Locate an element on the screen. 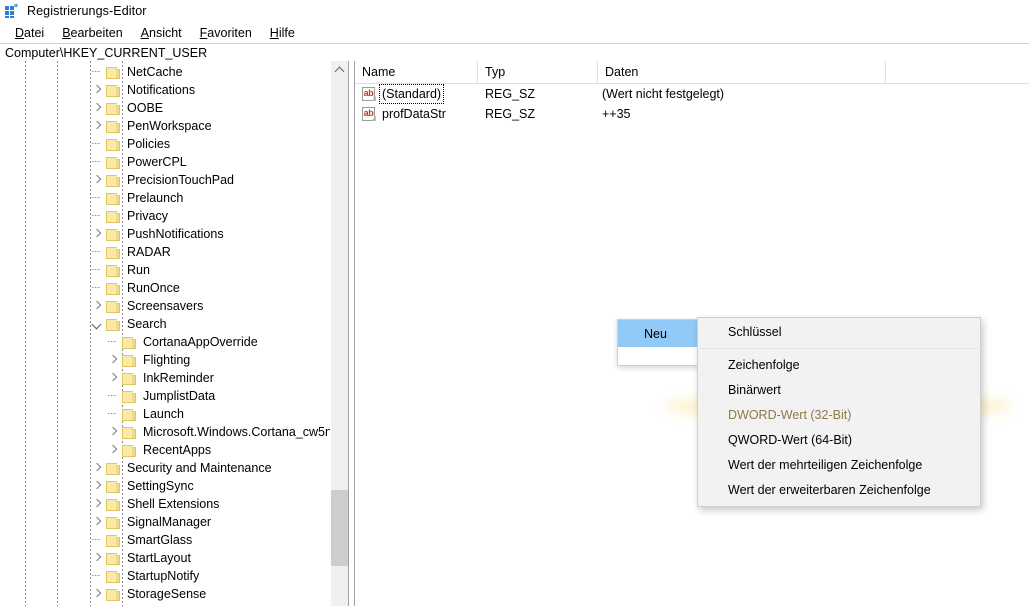  tree-item-security-and-maintenance: Security and Maintenance is located at coordinates (174, 468).